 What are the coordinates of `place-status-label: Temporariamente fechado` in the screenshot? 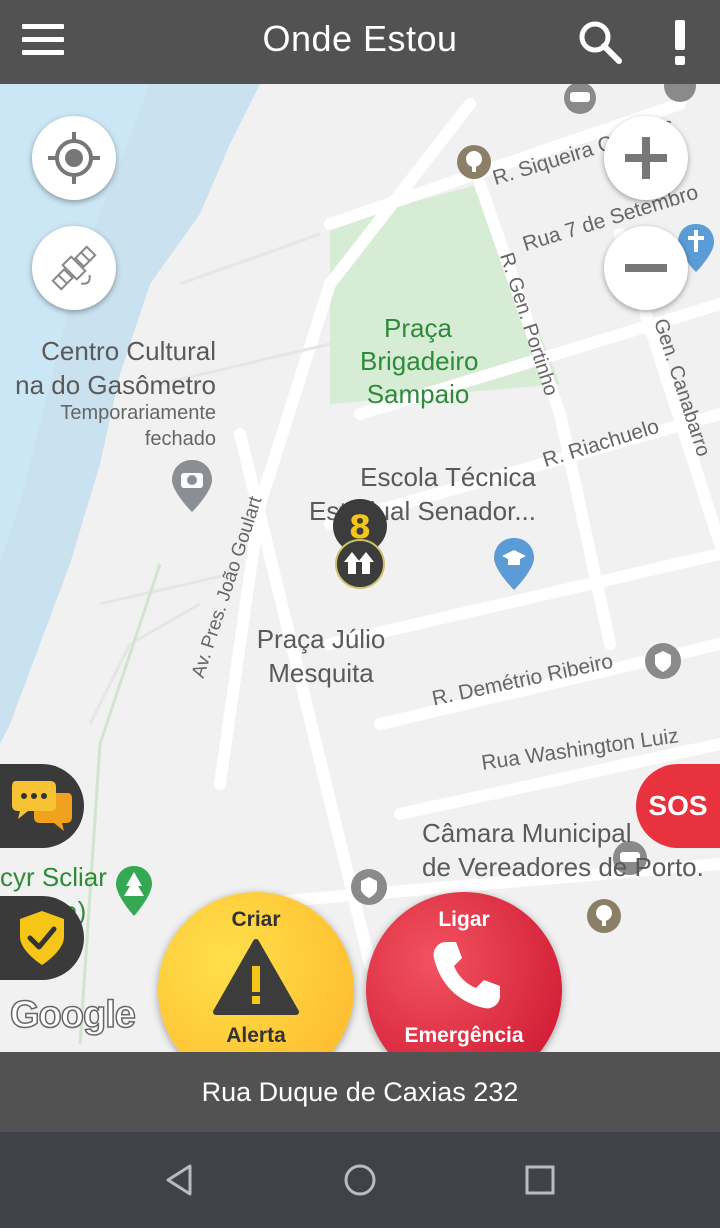 It's located at (138, 426).